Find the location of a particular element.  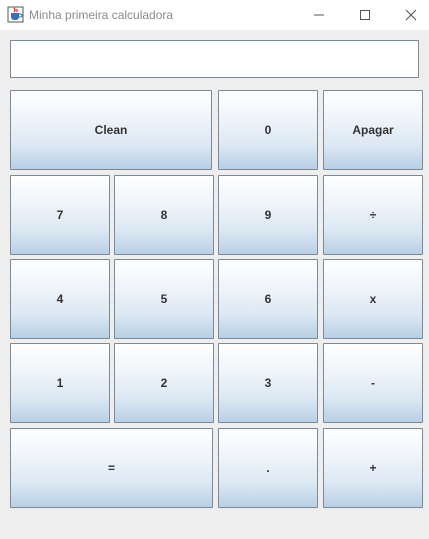

digit-3-button: 3 is located at coordinates (268, 383).